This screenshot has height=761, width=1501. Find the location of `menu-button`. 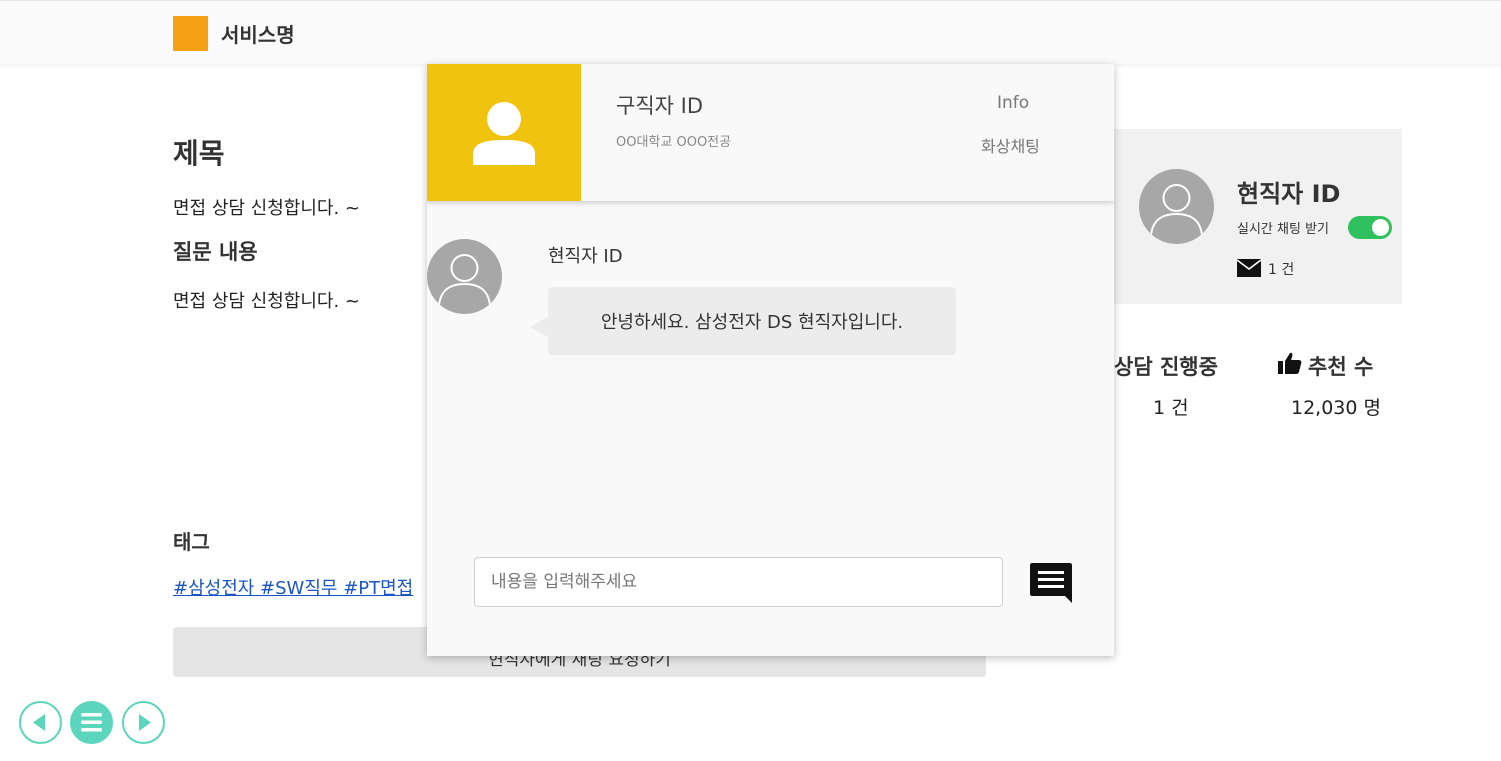

menu-button is located at coordinates (91, 722).